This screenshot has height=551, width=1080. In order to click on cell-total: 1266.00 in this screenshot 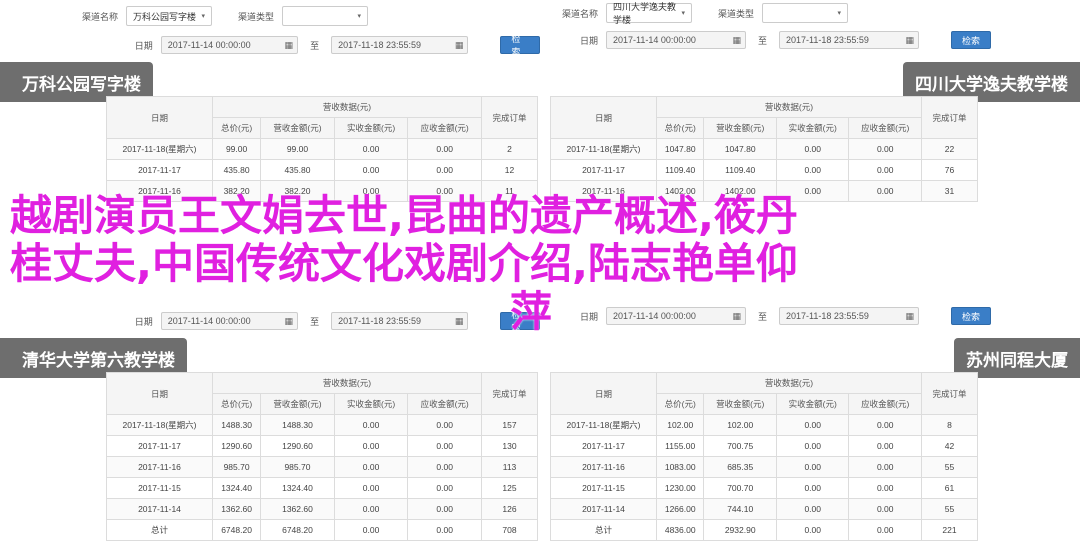, I will do `click(680, 509)`.